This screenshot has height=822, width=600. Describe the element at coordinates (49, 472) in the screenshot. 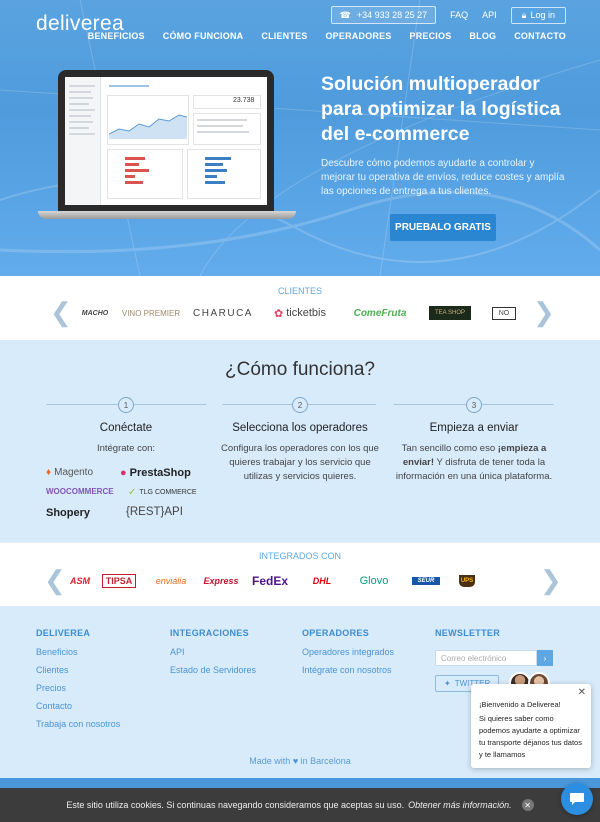

I see `magento-icon: ♦` at that location.